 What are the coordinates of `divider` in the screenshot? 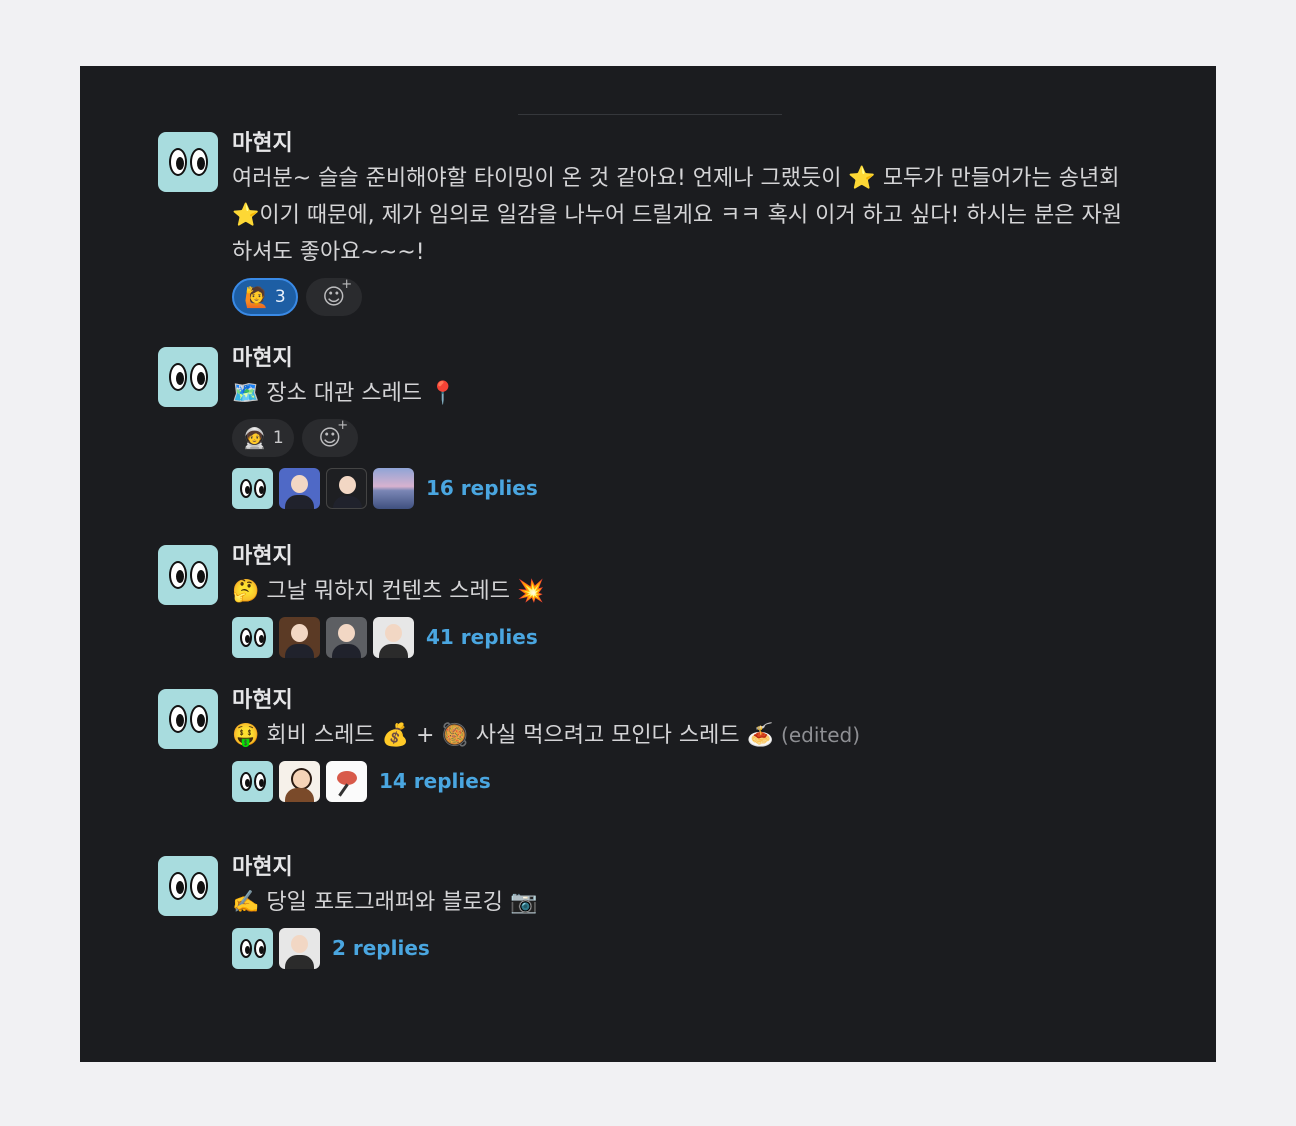 It's located at (650, 114).